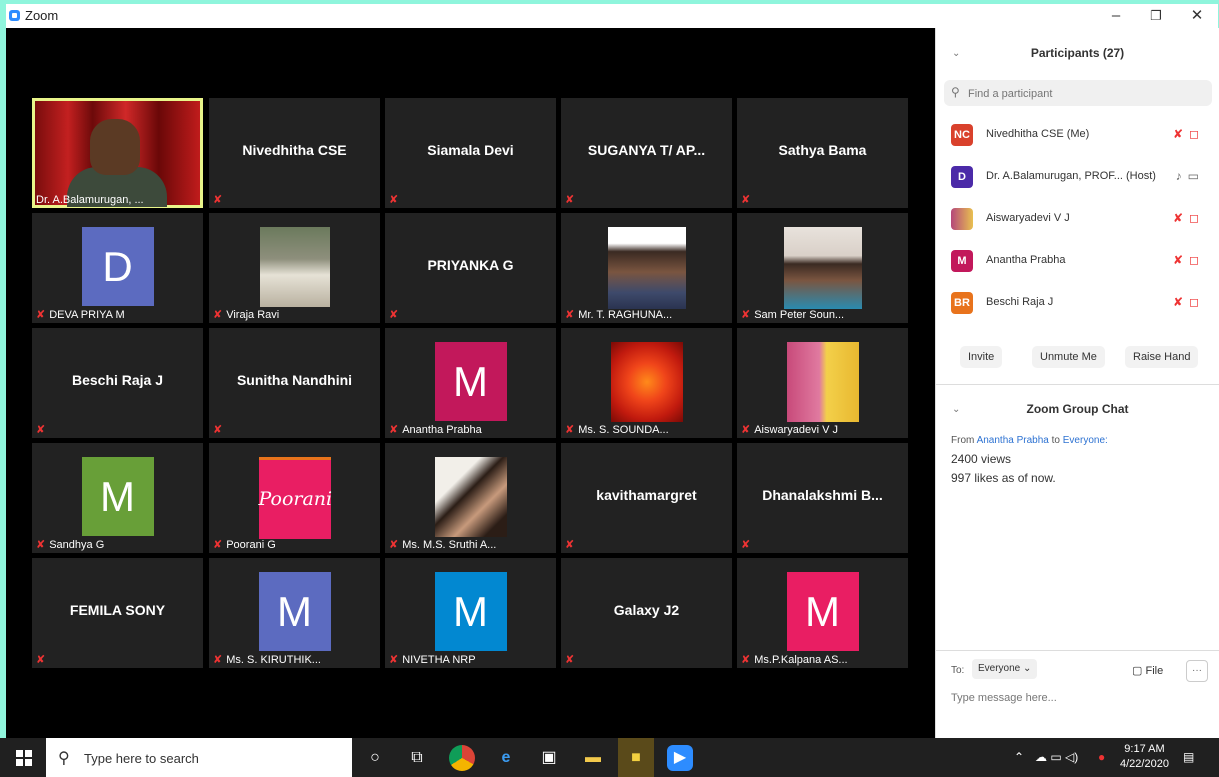 The width and height of the screenshot is (1219, 777). Describe the element at coordinates (962, 177) in the screenshot. I see `avatar: D` at that location.